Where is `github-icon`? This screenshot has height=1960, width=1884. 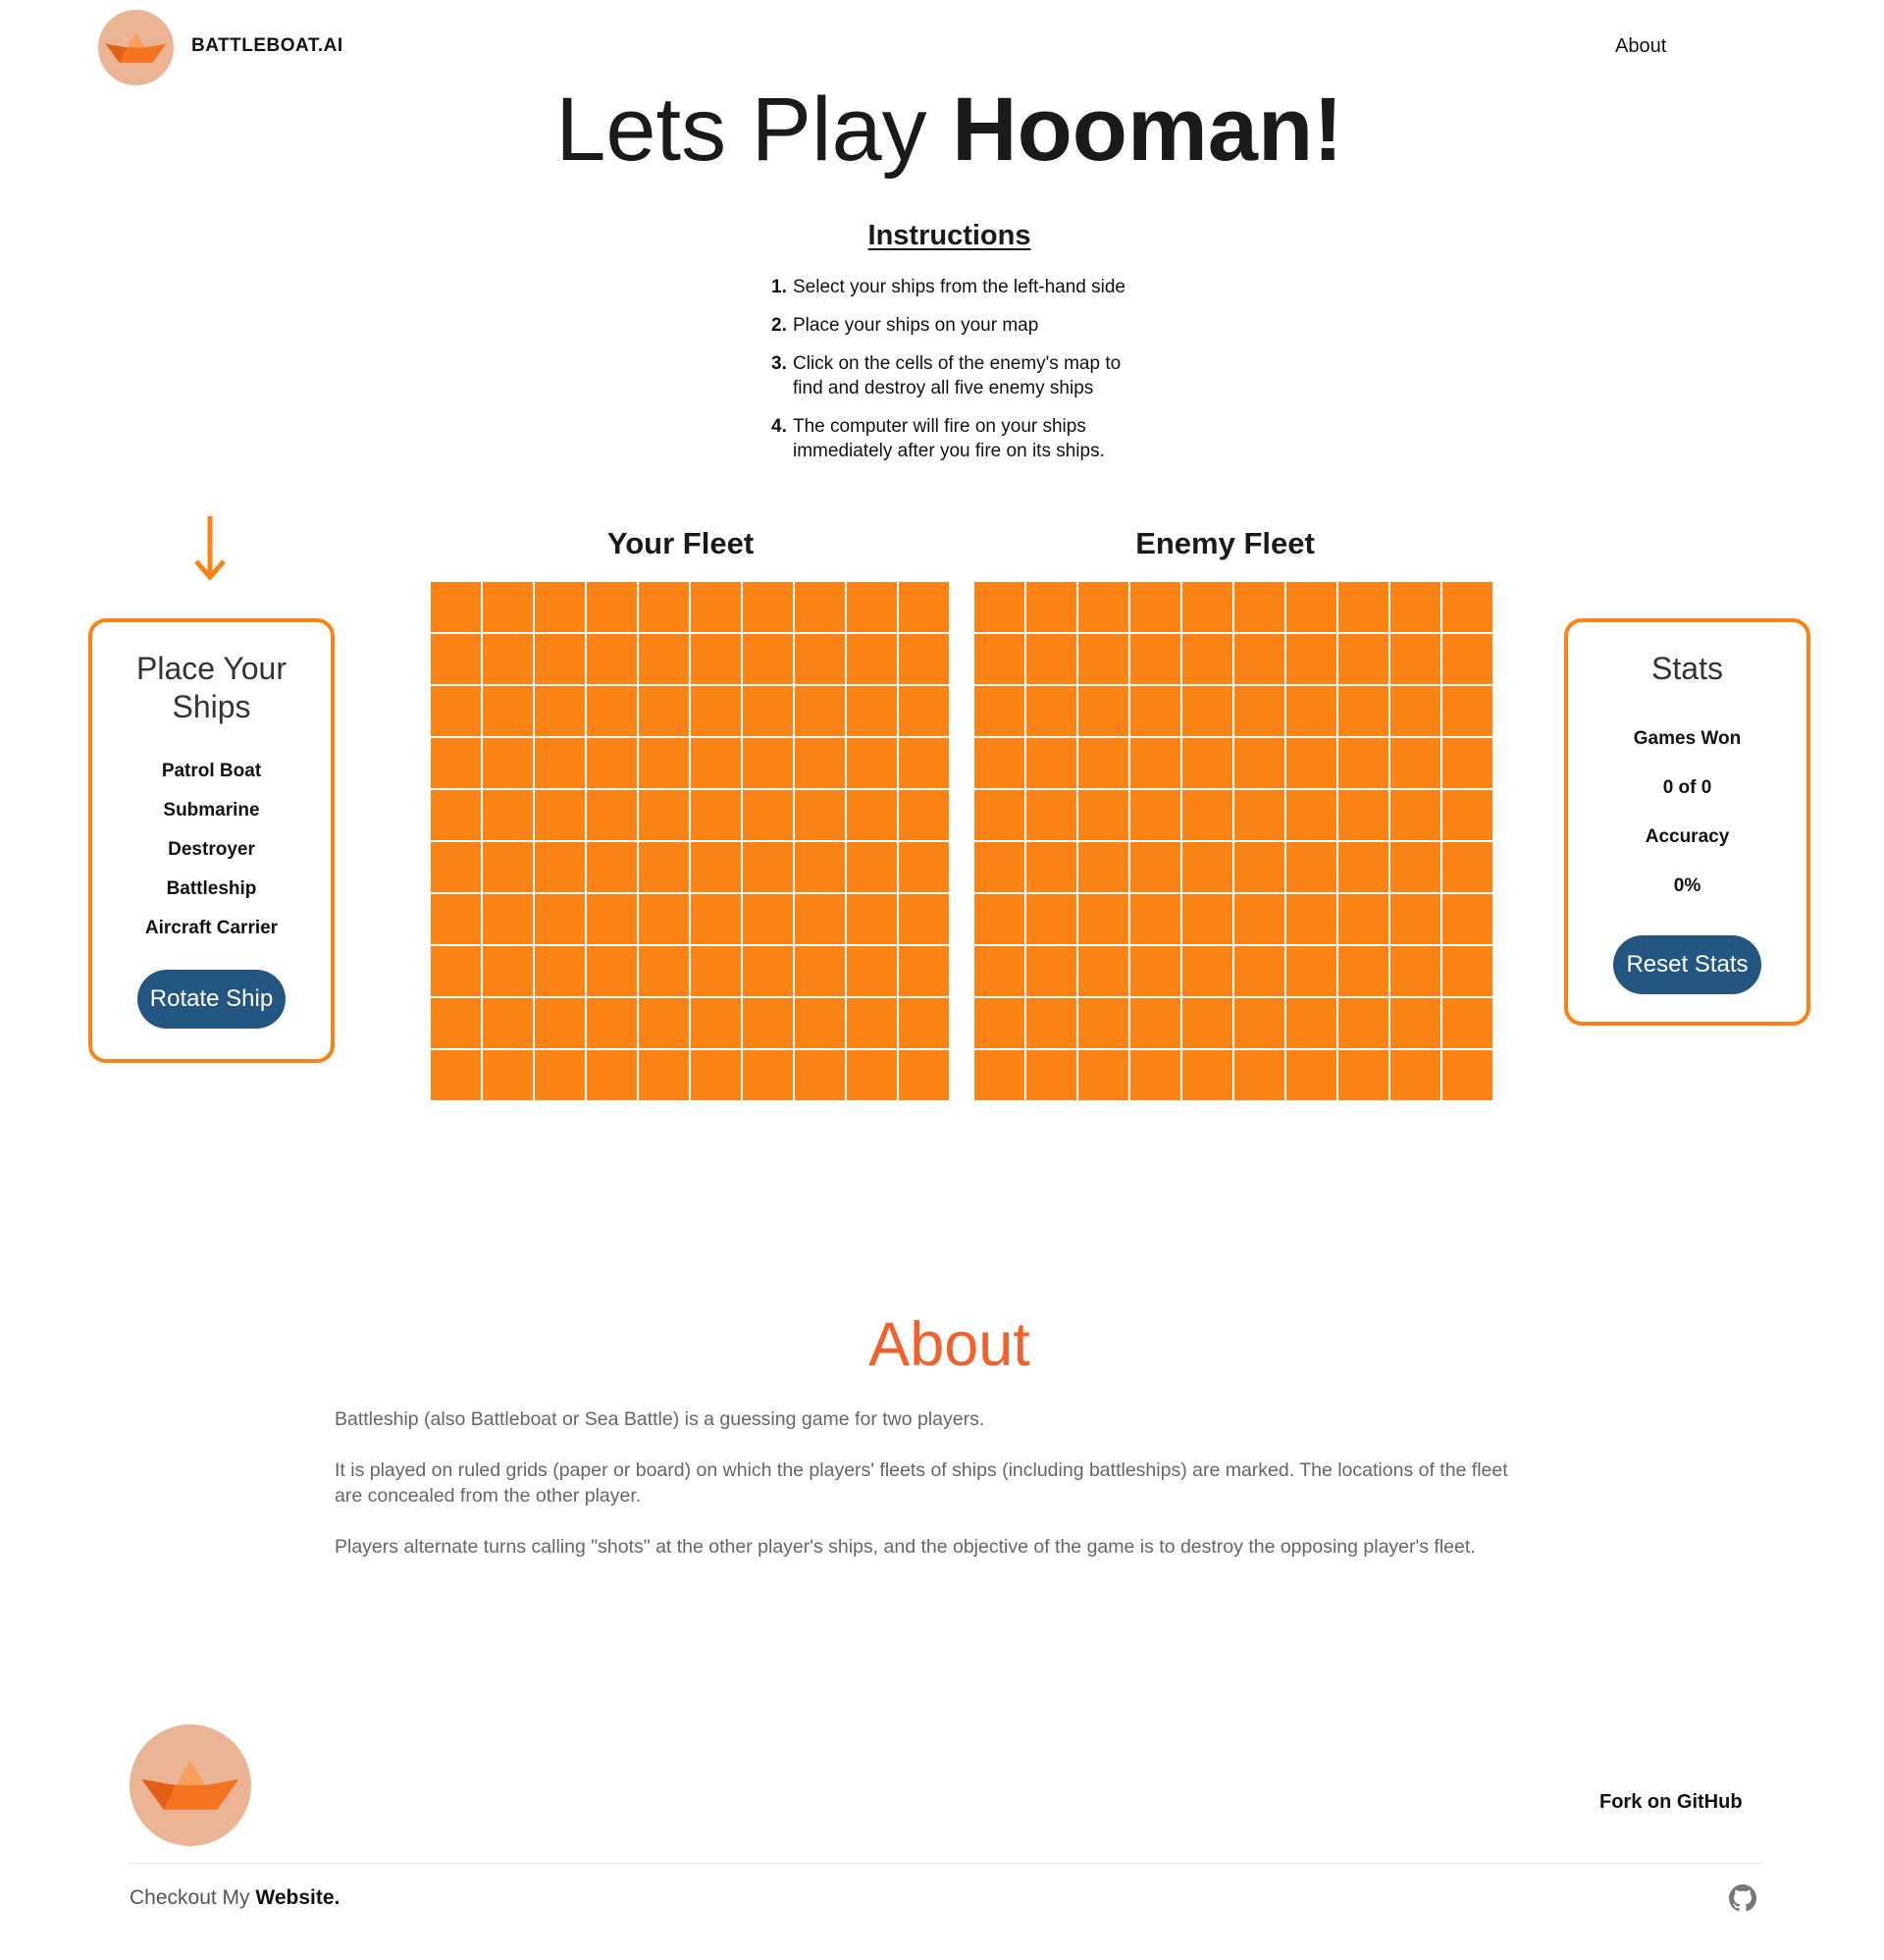 github-icon is located at coordinates (1742, 1898).